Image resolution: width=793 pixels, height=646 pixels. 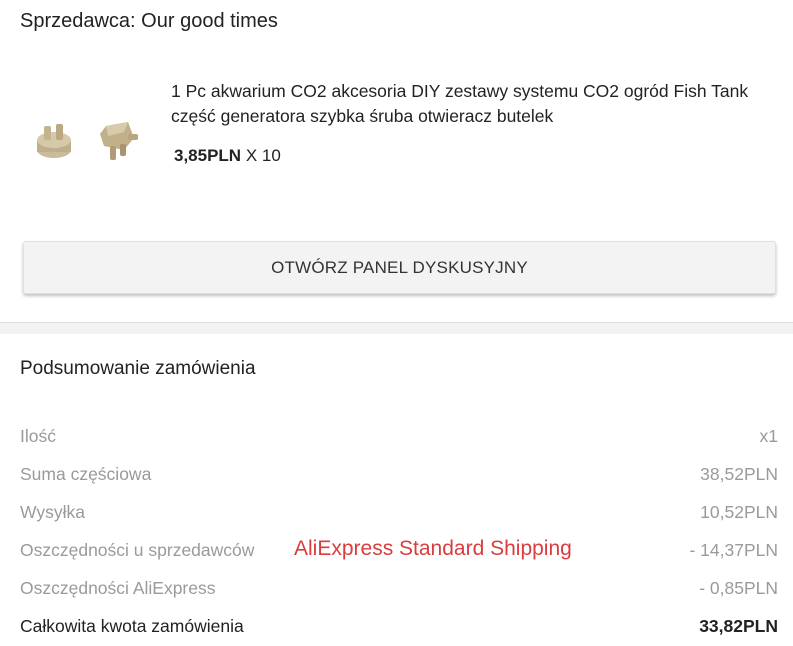 I want to click on summary-label: Oszczędności u sprzedawców, so click(x=137, y=550).